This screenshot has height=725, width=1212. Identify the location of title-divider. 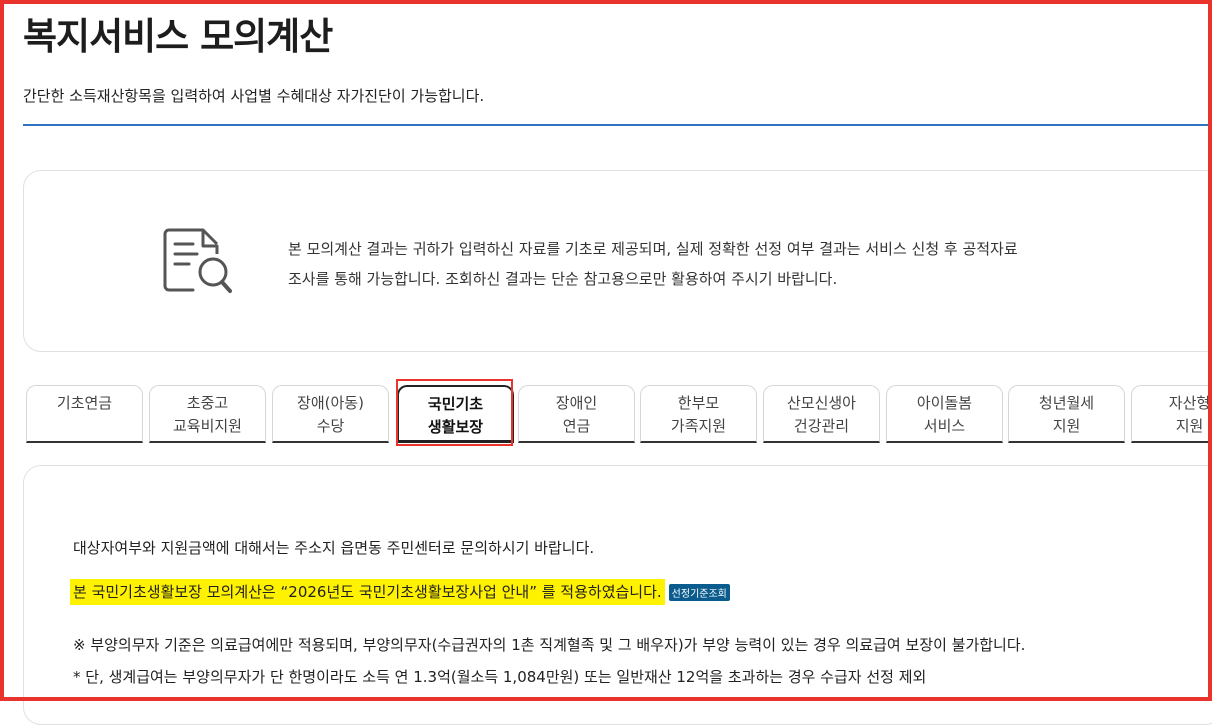
(617, 125).